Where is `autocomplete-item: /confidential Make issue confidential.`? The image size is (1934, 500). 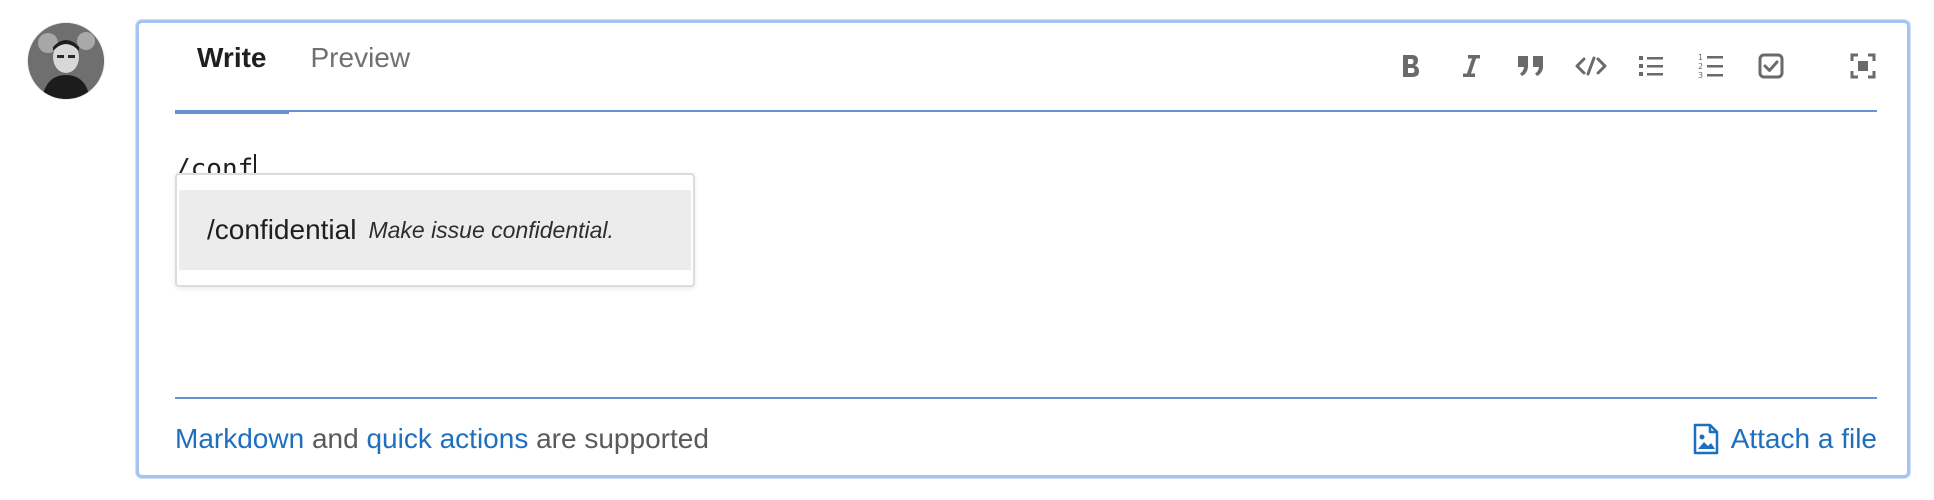 autocomplete-item: /confidential Make issue confidential. is located at coordinates (435, 230).